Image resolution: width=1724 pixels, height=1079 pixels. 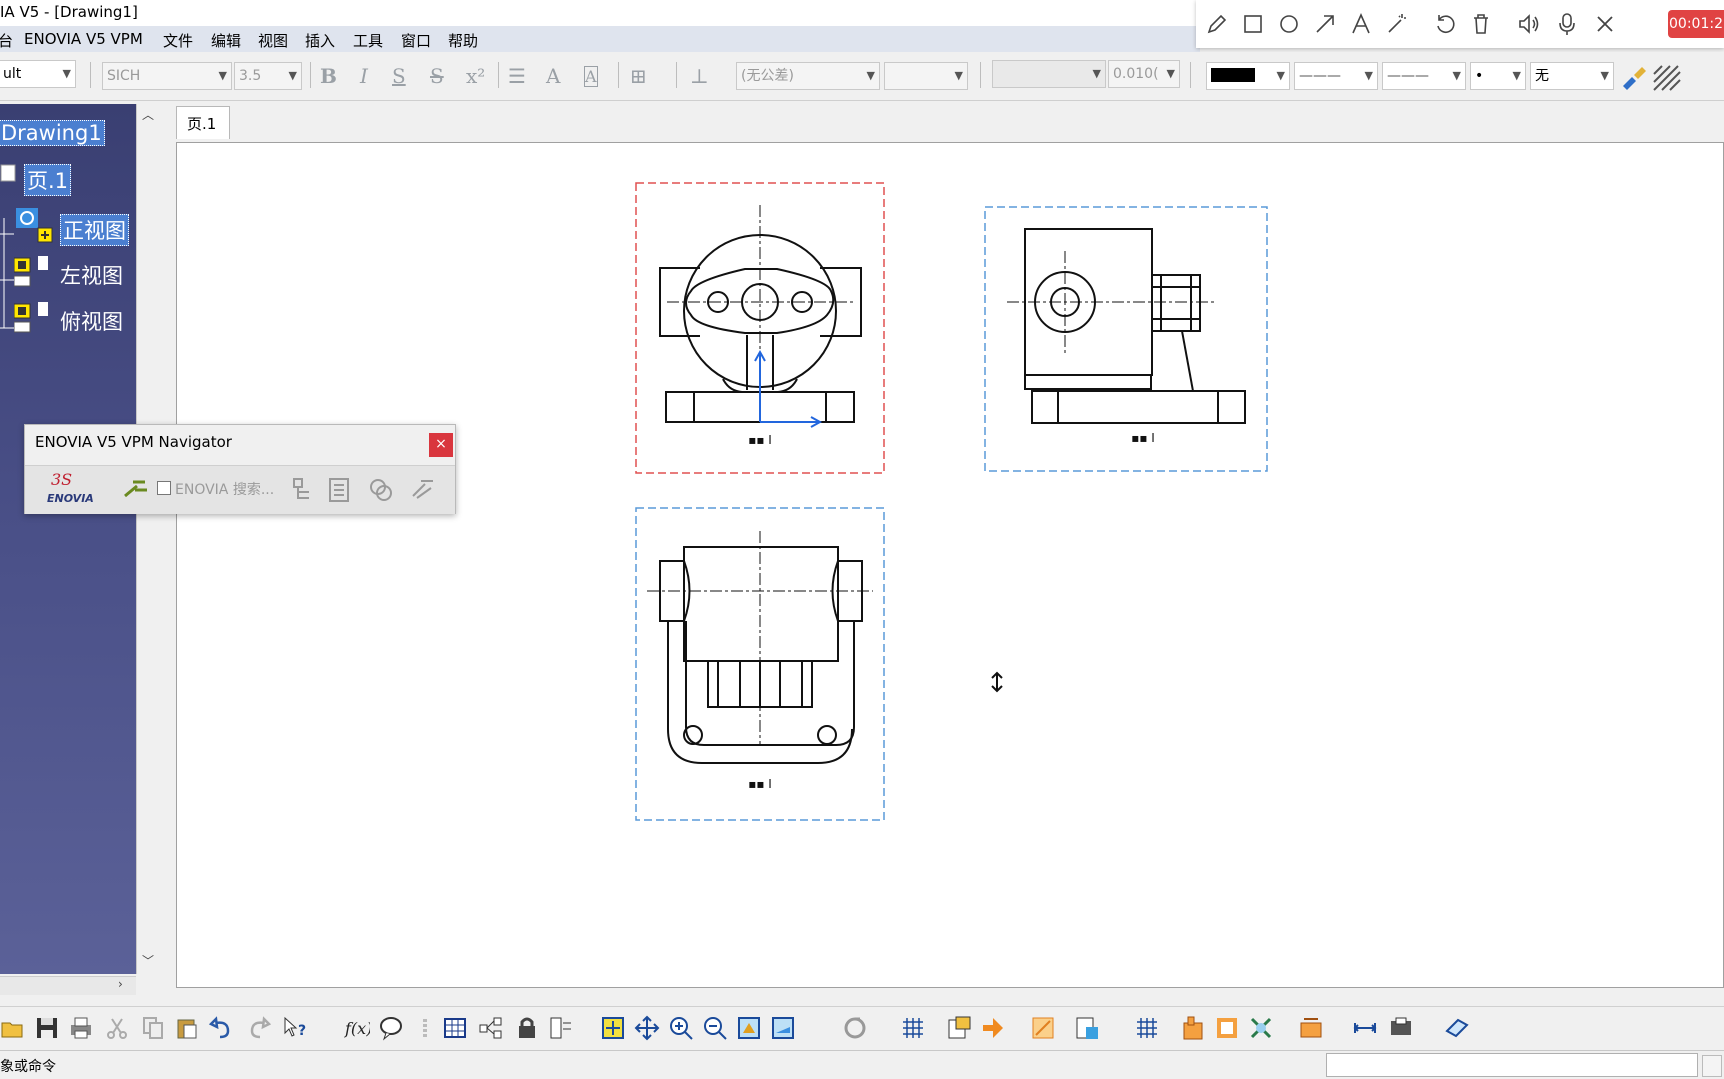 I want to click on cut-icon, so click(x=117, y=1028).